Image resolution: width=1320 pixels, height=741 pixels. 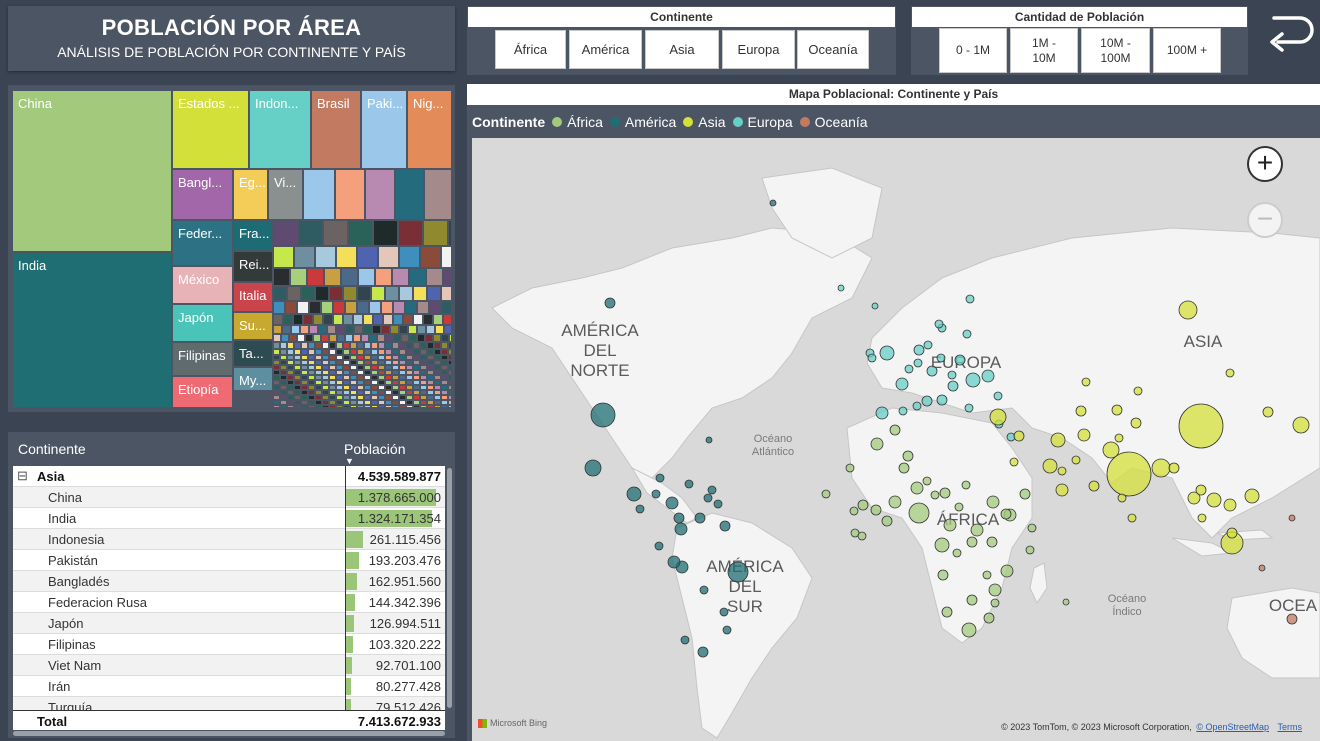 What do you see at coordinates (202, 323) in the screenshot?
I see `treemap-cell-japon: Japón` at bounding box center [202, 323].